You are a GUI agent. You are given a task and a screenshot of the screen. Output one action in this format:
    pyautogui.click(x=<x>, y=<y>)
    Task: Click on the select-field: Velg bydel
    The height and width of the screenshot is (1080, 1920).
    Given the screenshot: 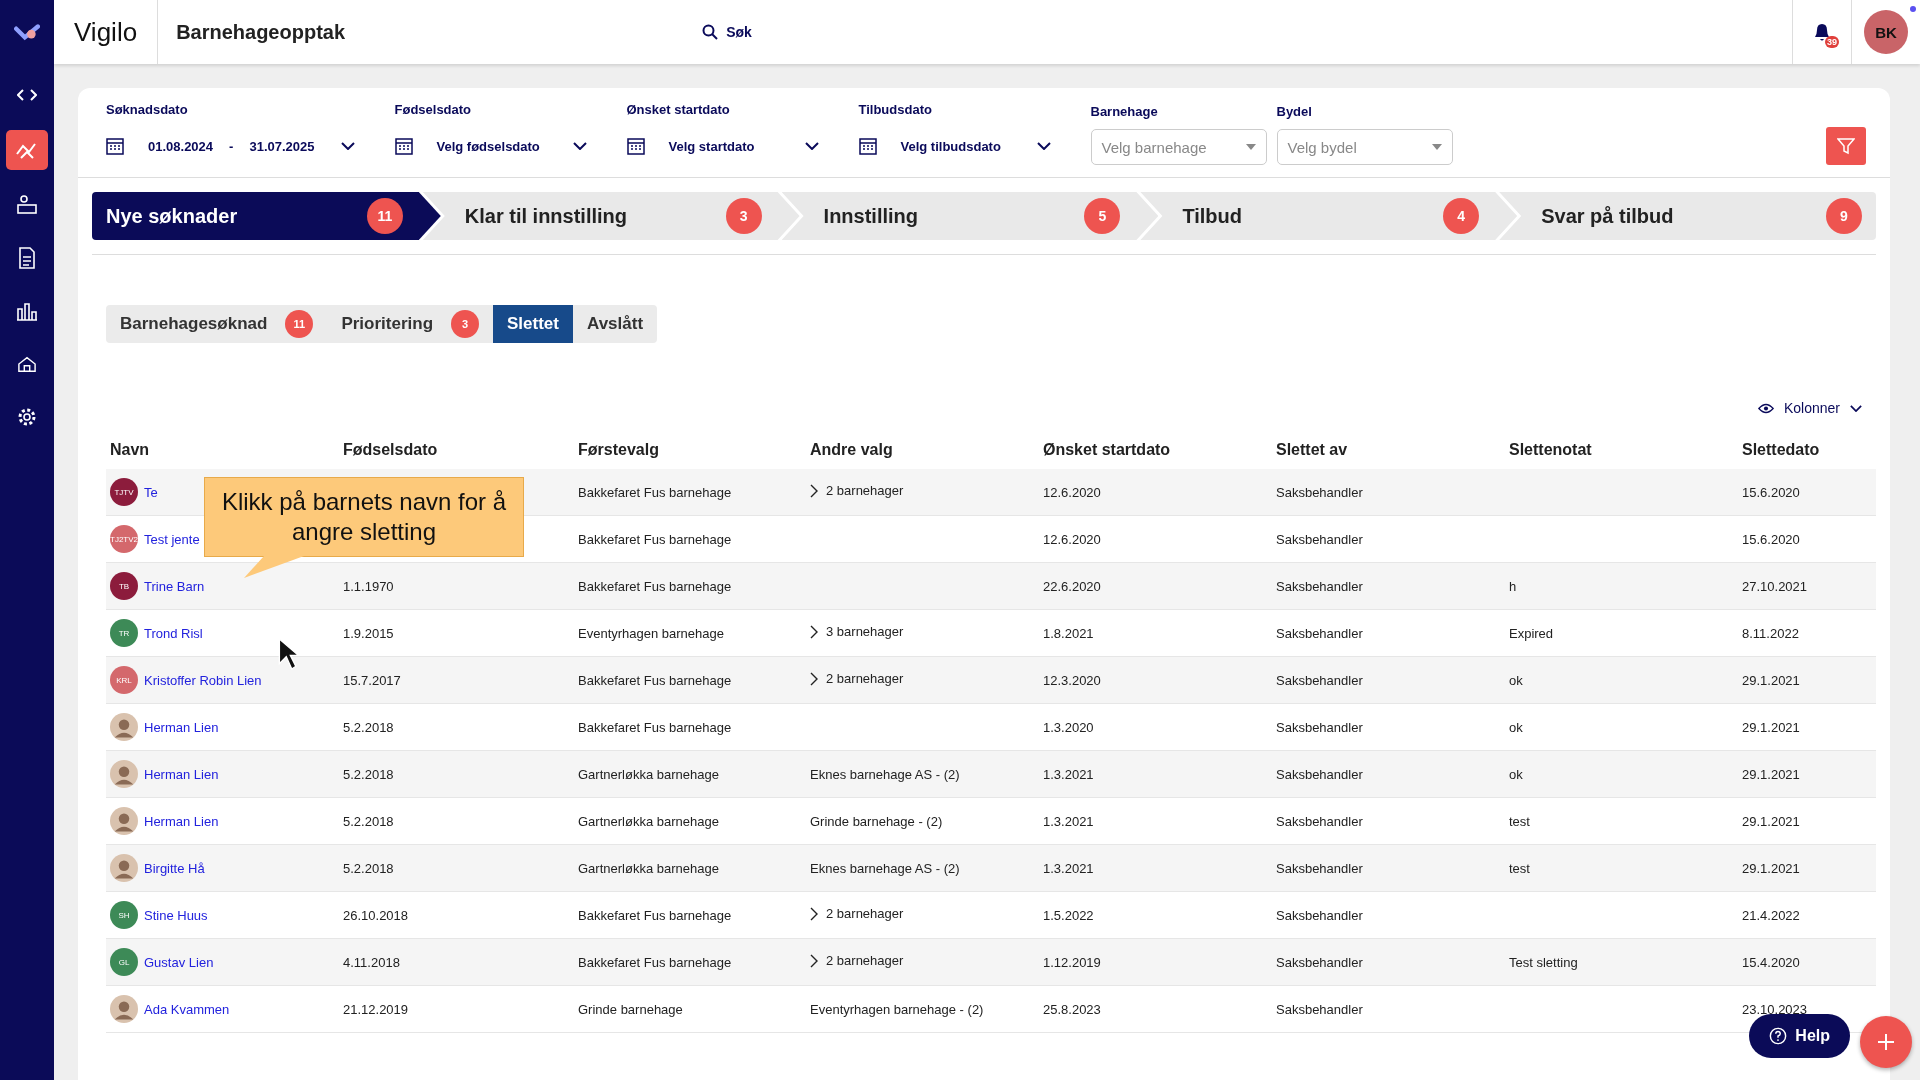 What is the action you would take?
    pyautogui.click(x=1364, y=147)
    